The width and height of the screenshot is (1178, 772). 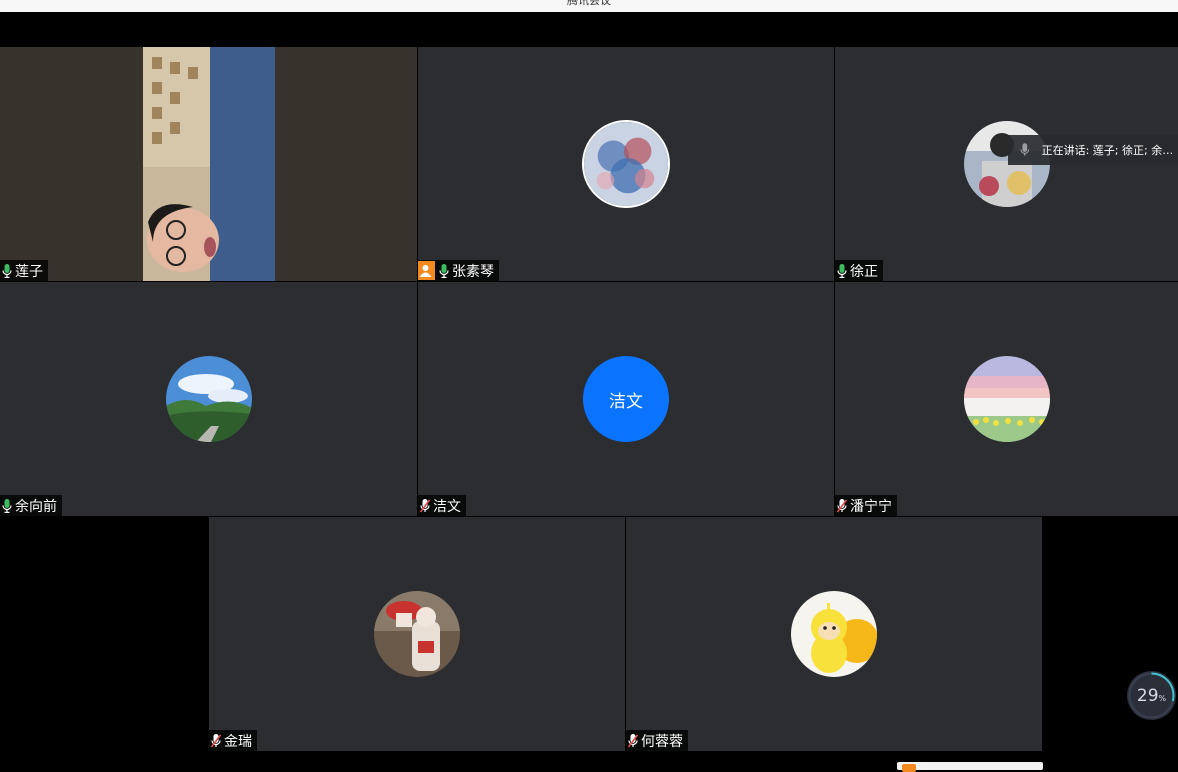 I want to click on participant-nametag: 徐正, so click(x=859, y=270).